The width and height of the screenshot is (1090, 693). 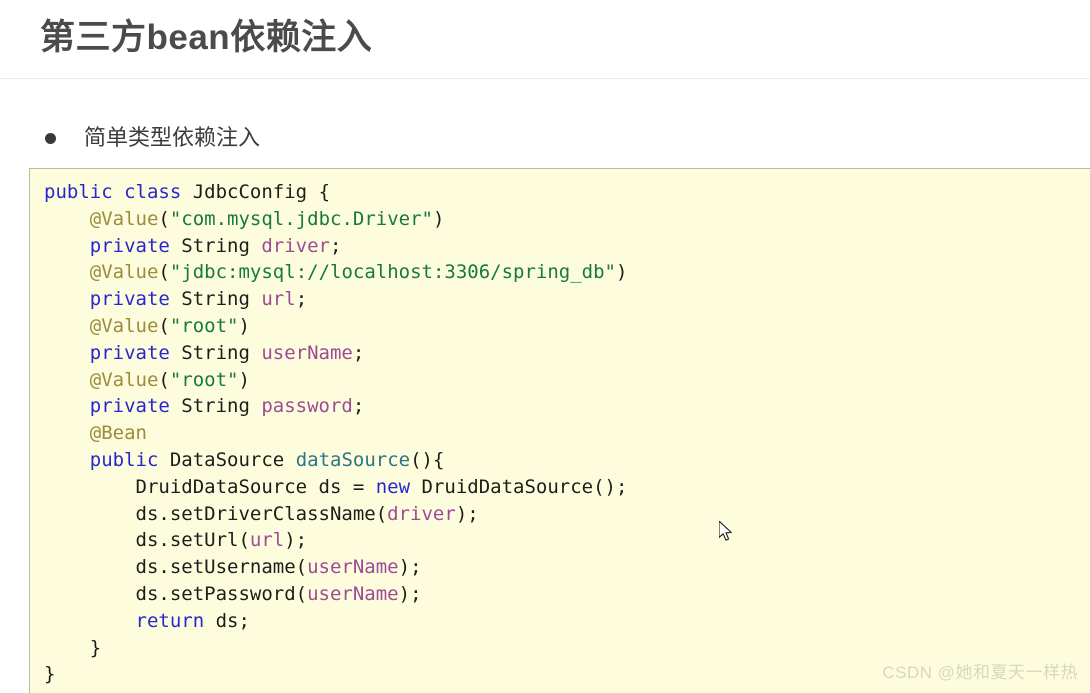 I want to click on bullet-item-label: 简单类型依赖注入, so click(x=172, y=137).